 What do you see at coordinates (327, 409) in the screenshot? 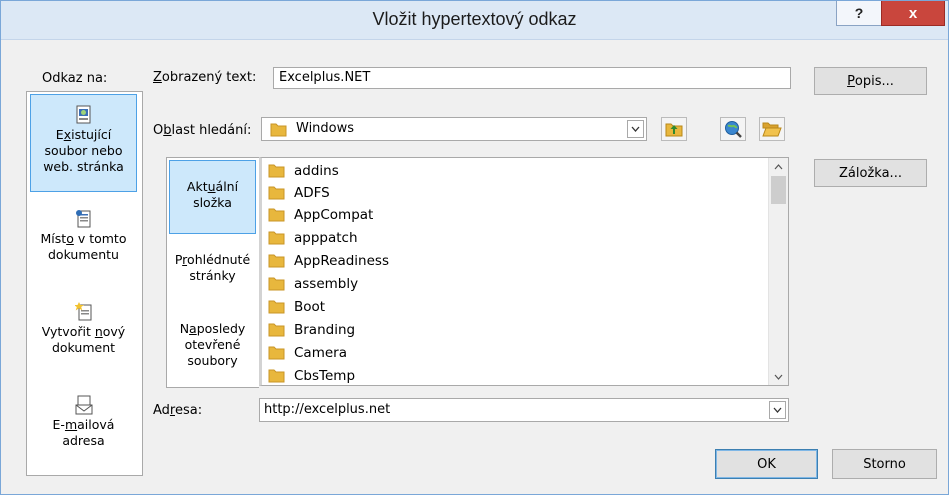
I see `address-input: http://excelplus.net` at bounding box center [327, 409].